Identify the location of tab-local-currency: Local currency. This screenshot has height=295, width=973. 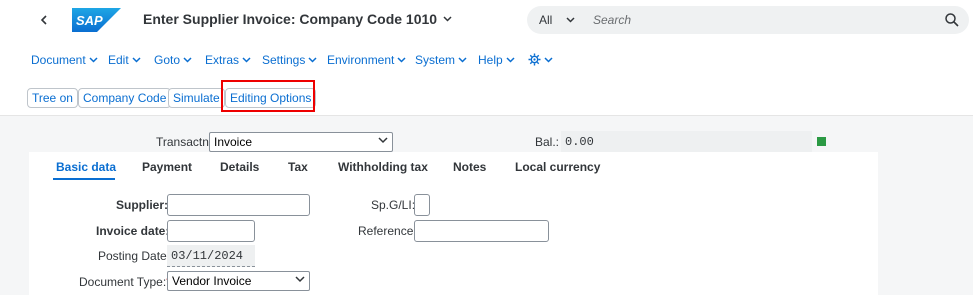
(557, 167).